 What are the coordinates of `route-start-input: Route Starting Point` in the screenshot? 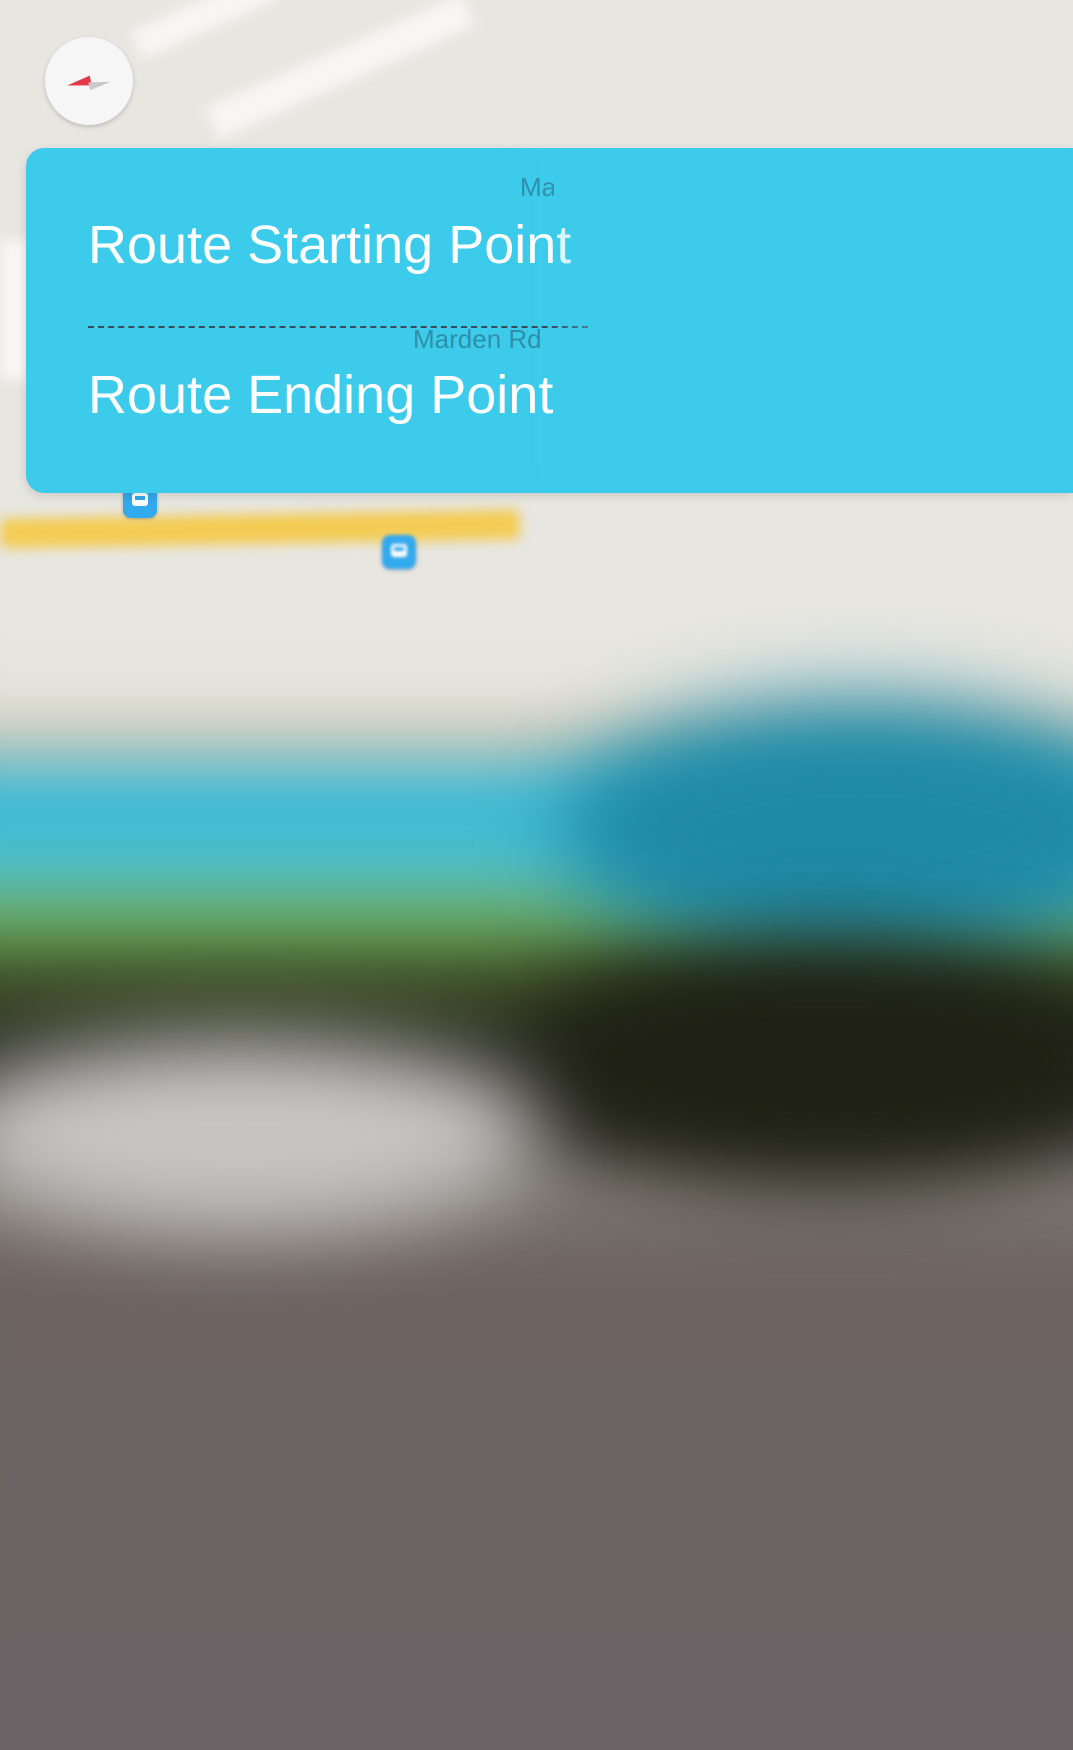 It's located at (329, 245).